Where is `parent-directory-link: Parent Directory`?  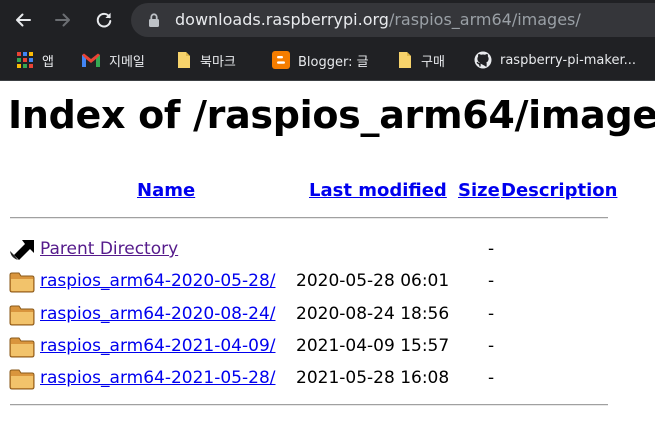 parent-directory-link: Parent Directory is located at coordinates (109, 249).